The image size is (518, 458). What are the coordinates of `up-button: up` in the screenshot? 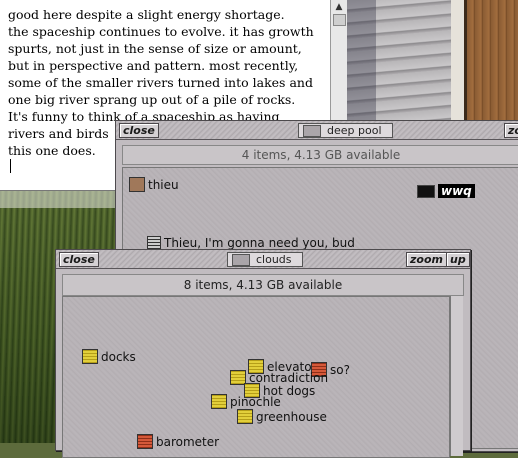 It's located at (458, 259).